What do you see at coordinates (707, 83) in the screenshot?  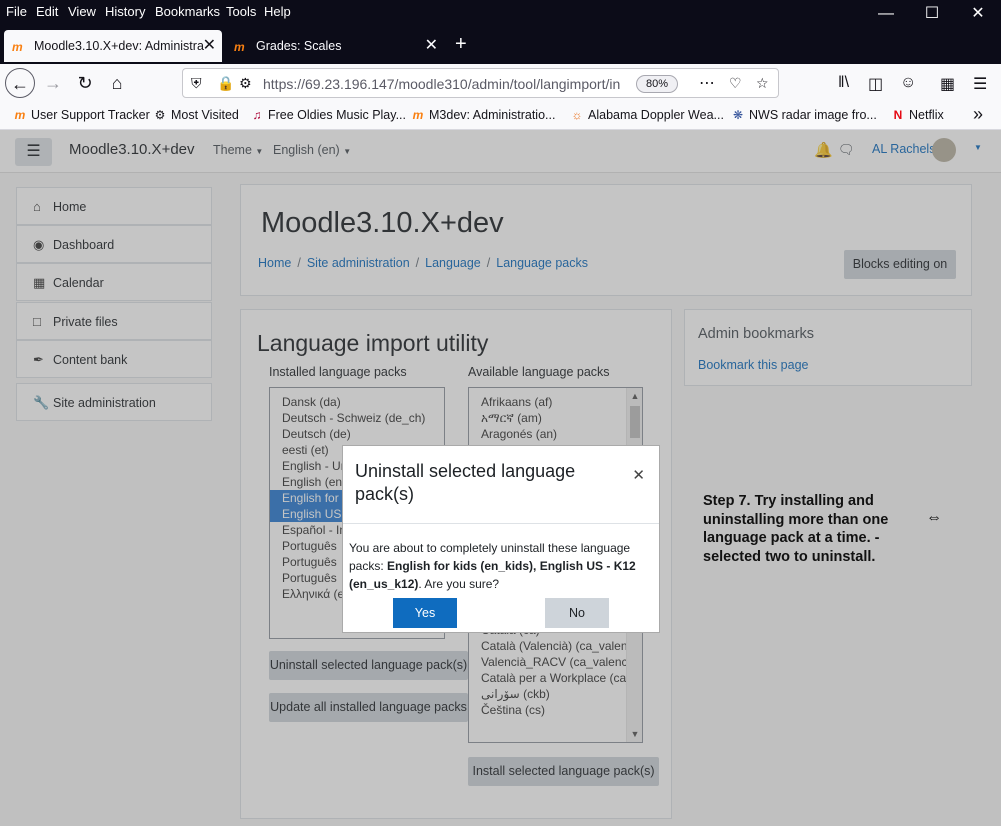 I see `more-actions-icon: ⋯` at bounding box center [707, 83].